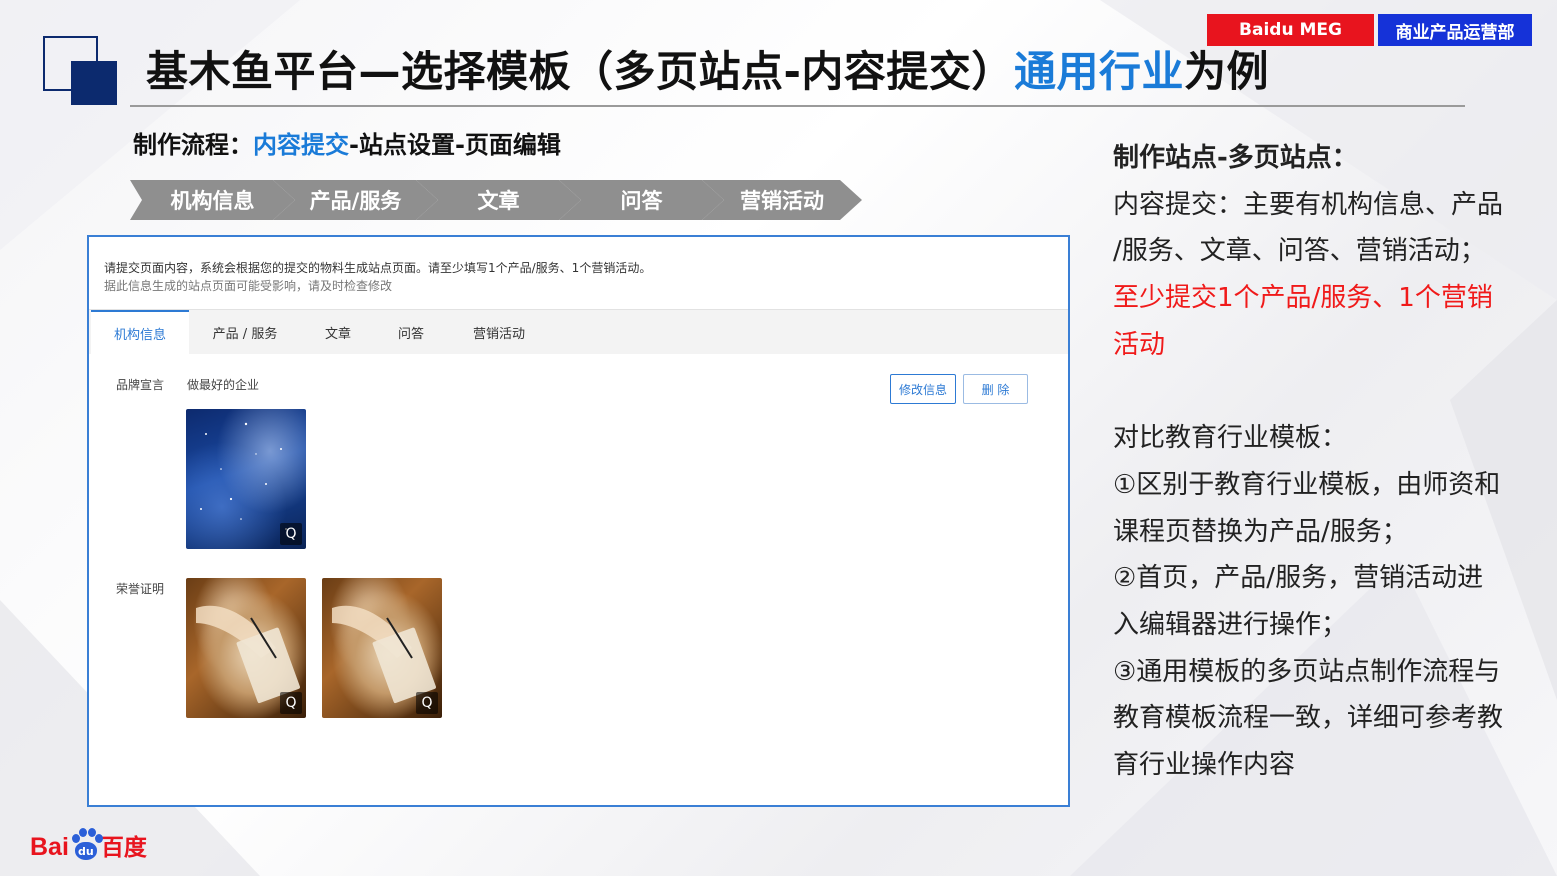  I want to click on flow-caption: 制作流程：内容提交-站点设置-页面编辑, so click(347, 142).